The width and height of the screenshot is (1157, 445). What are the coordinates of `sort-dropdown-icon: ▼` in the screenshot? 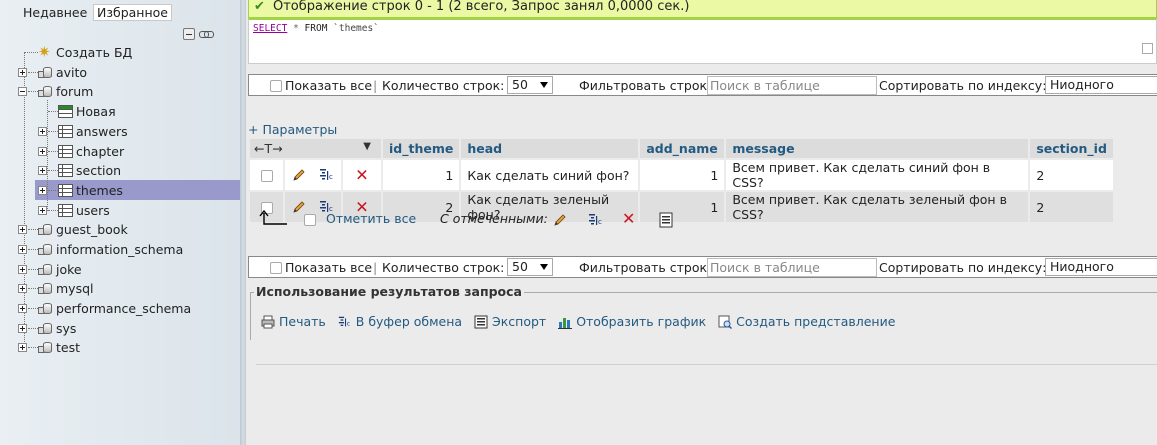 It's located at (367, 146).